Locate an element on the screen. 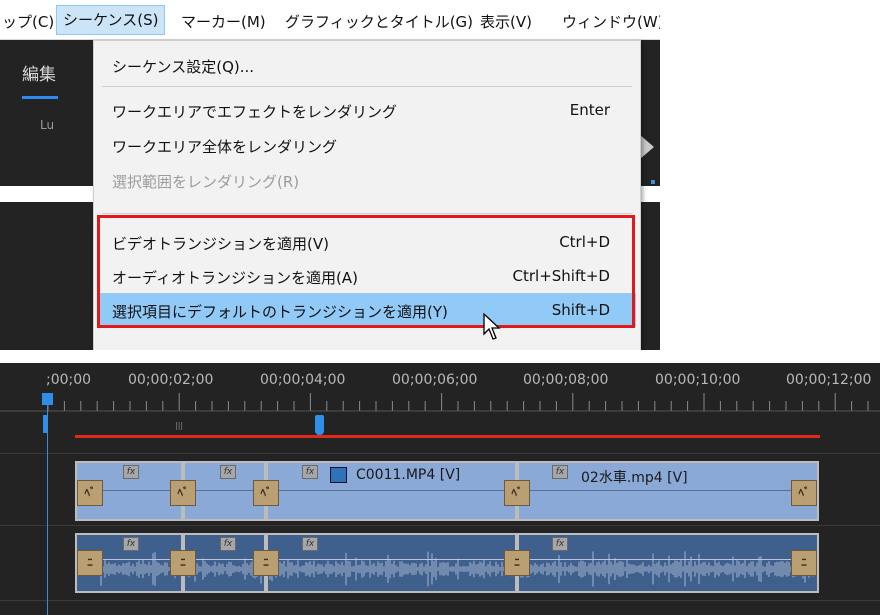  time-ruler is located at coordinates (440, 408).